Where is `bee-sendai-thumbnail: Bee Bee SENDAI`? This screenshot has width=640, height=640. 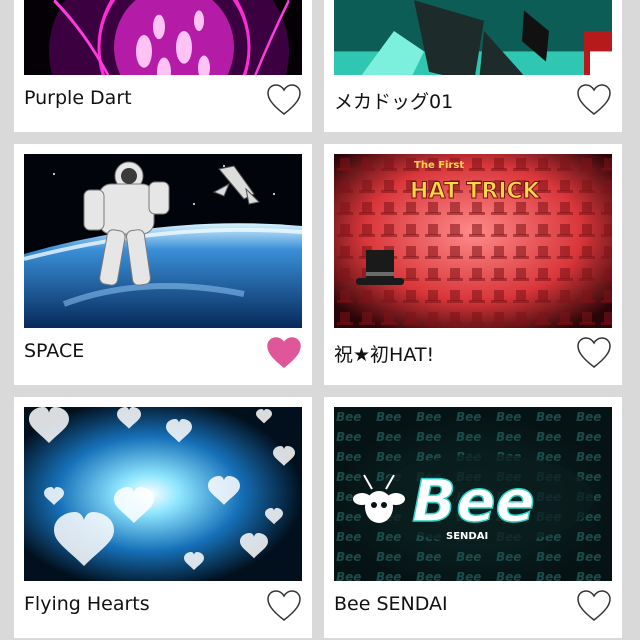 bee-sendai-thumbnail: Bee Bee SENDAI is located at coordinates (473, 494).